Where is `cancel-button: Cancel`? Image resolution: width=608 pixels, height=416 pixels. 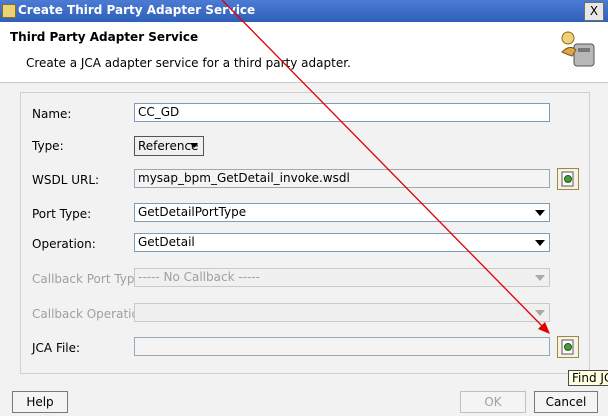 cancel-button: Cancel is located at coordinates (566, 402).